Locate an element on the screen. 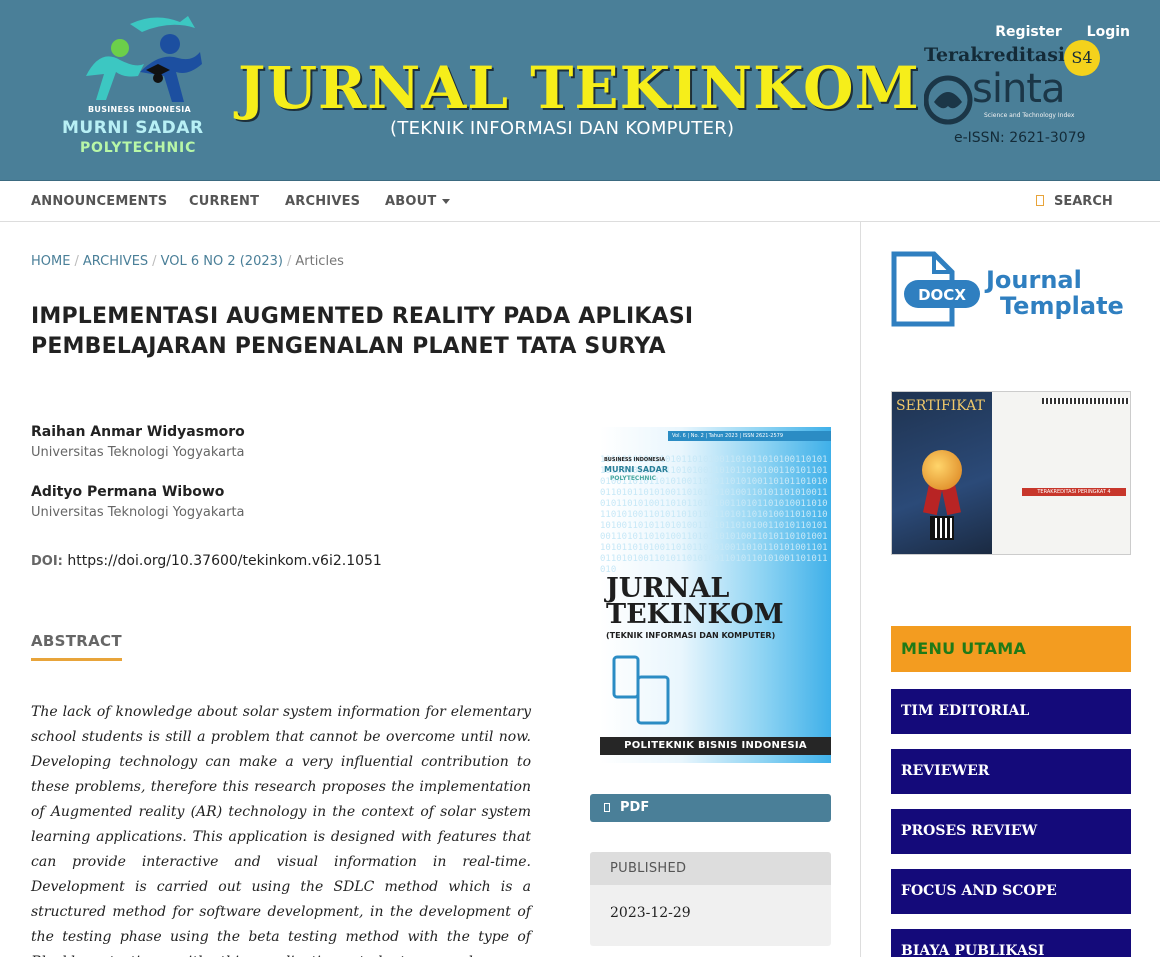 The image size is (1160, 957). sinta-emblem-icon is located at coordinates (948, 100).